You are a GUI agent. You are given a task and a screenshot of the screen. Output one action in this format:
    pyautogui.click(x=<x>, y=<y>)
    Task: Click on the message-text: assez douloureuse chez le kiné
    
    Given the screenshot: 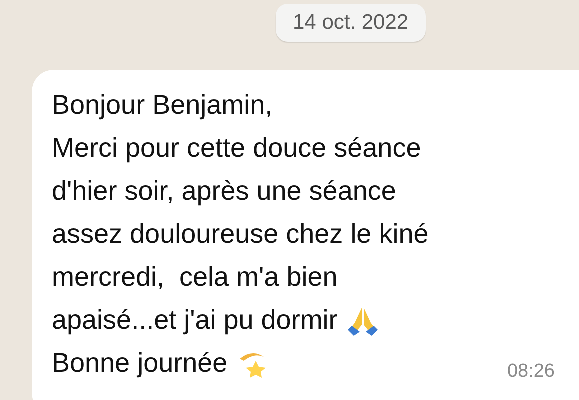 What is the action you would take?
    pyautogui.click(x=240, y=234)
    